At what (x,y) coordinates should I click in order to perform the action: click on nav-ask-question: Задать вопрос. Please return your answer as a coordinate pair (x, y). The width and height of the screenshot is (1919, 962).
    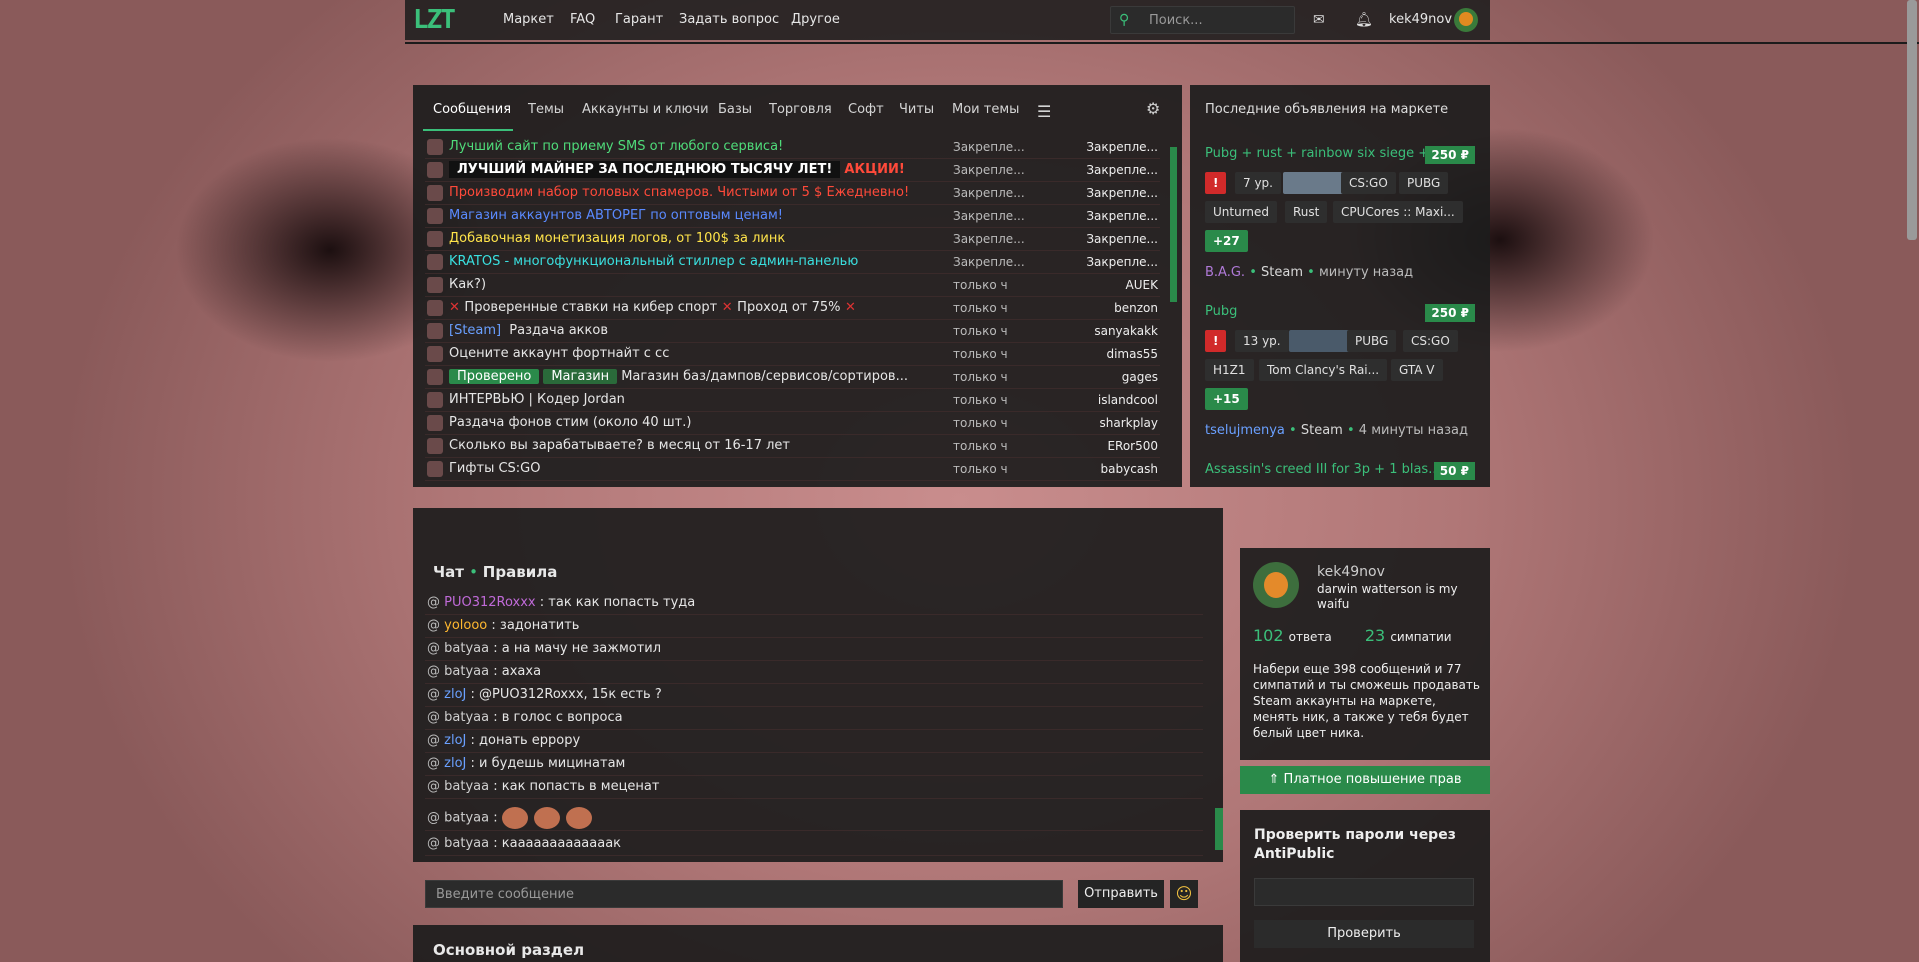
    Looking at the image, I should click on (729, 19).